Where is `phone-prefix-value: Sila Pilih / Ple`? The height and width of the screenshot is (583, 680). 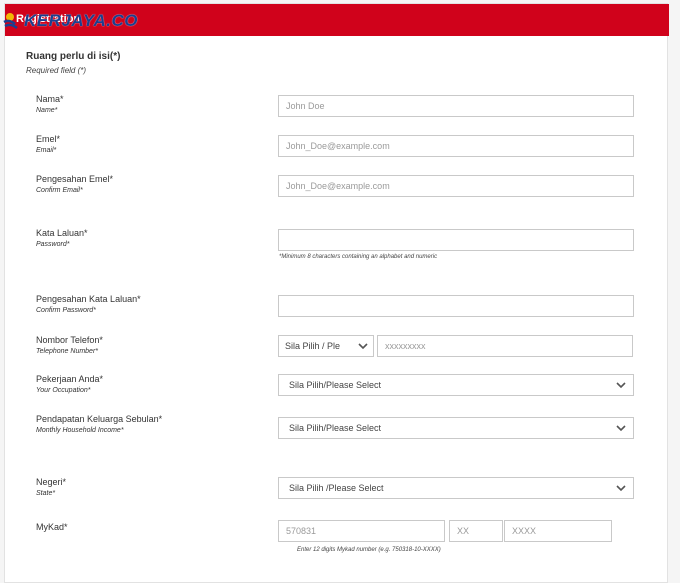 phone-prefix-value: Sila Pilih / Ple is located at coordinates (313, 346).